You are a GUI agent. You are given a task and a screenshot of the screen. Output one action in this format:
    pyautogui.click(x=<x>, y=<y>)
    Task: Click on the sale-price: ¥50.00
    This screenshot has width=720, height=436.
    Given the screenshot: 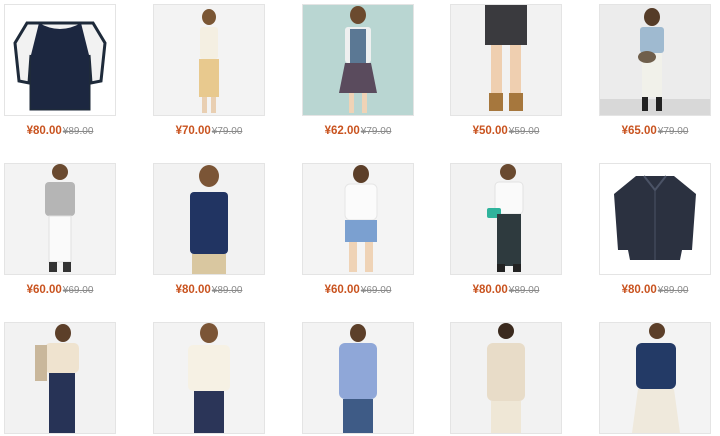 What is the action you would take?
    pyautogui.click(x=490, y=131)
    